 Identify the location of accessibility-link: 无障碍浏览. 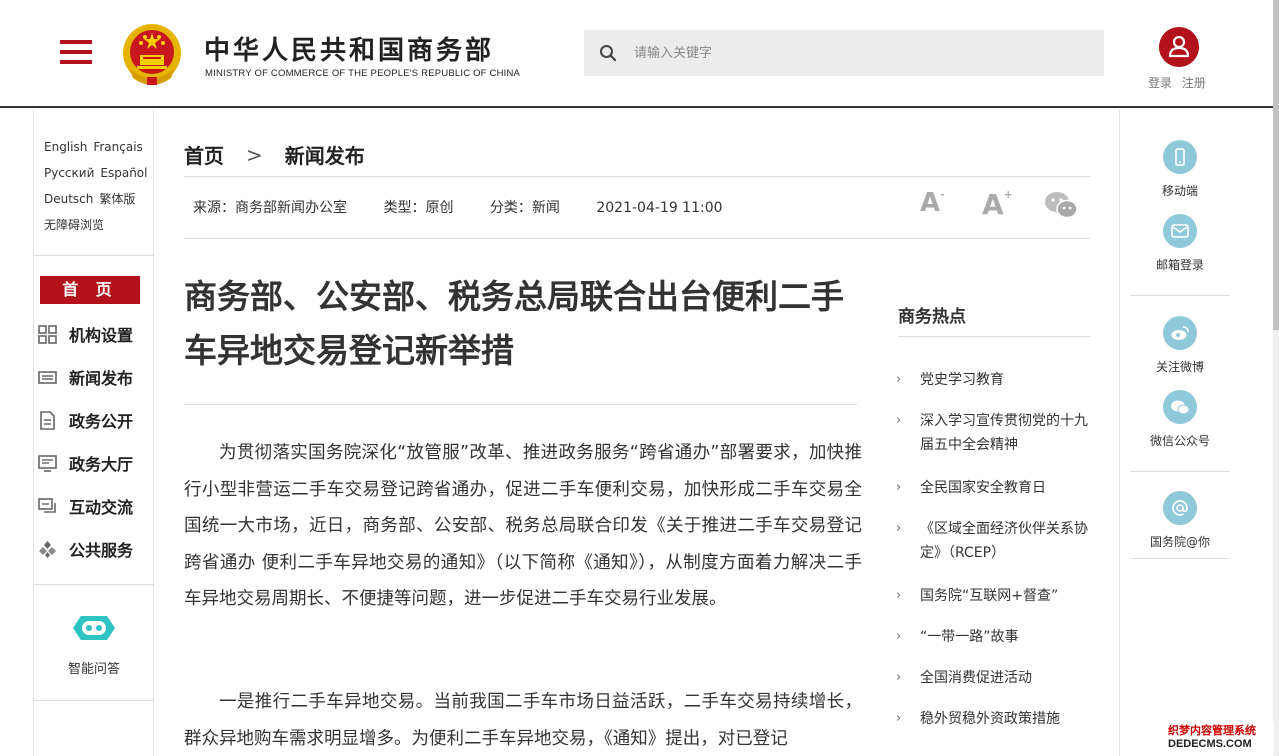
(74, 225).